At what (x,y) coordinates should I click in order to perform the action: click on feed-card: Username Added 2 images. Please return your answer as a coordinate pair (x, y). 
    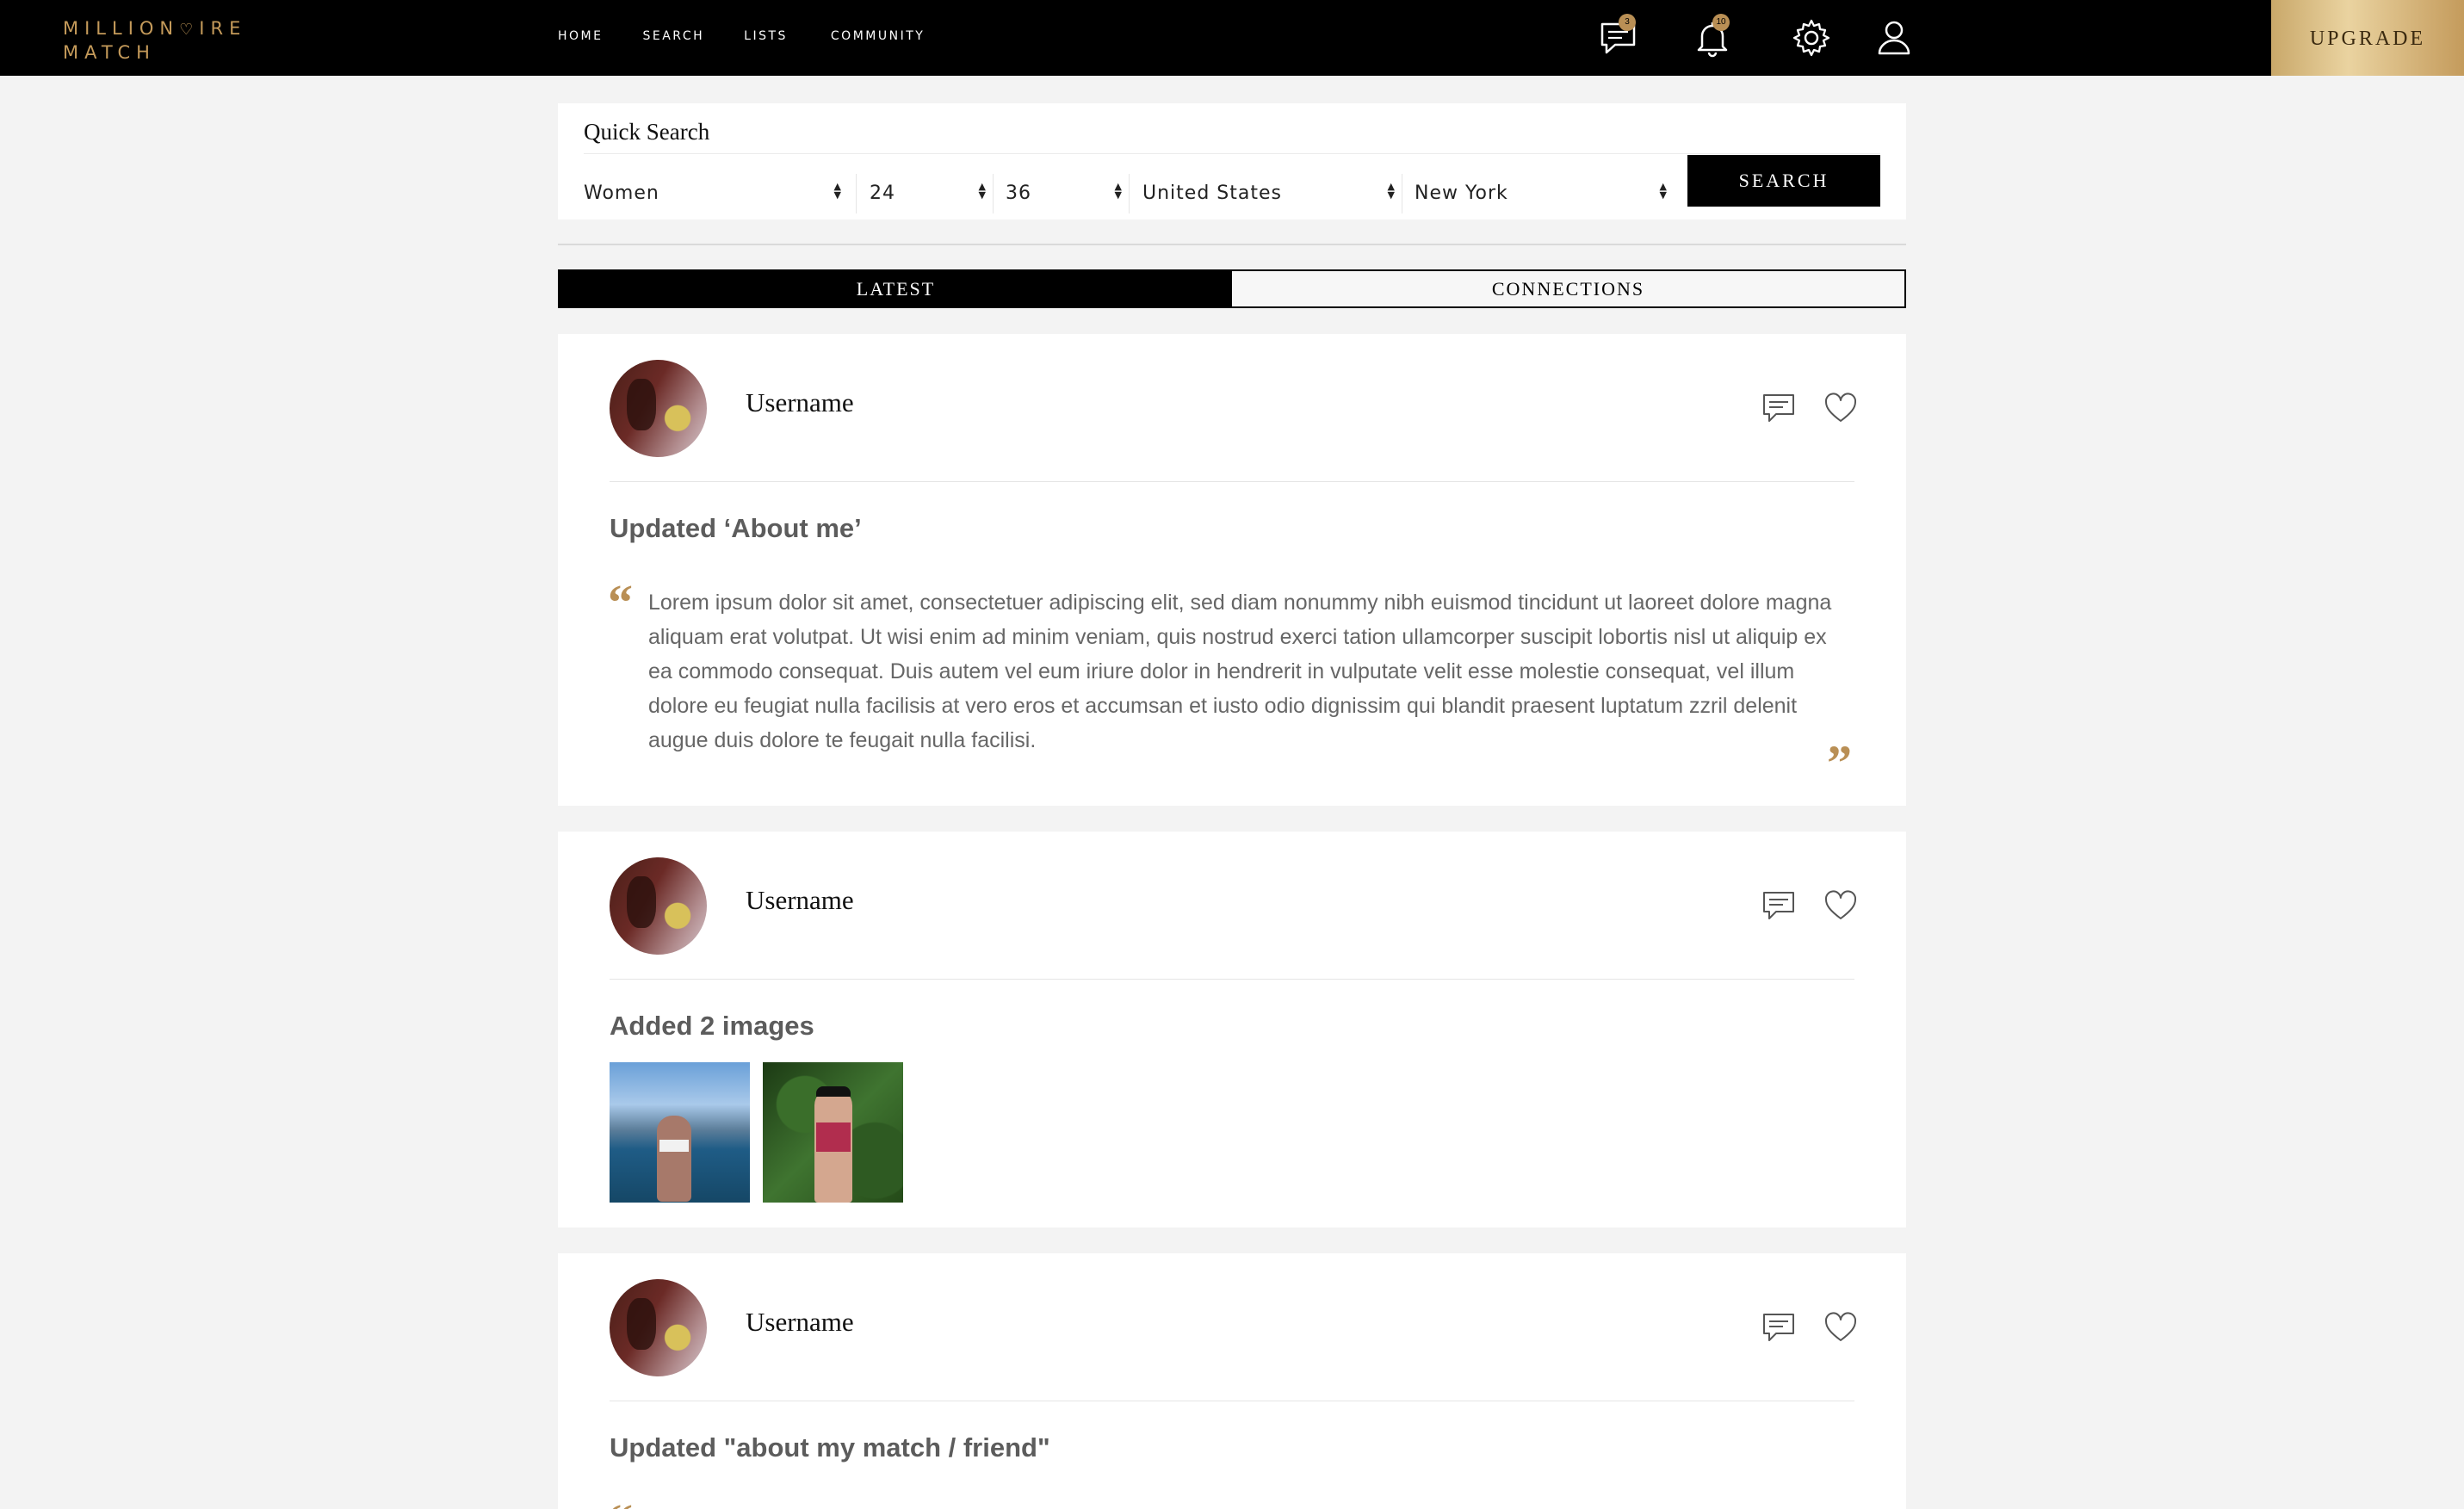
    Looking at the image, I should click on (1232, 1030).